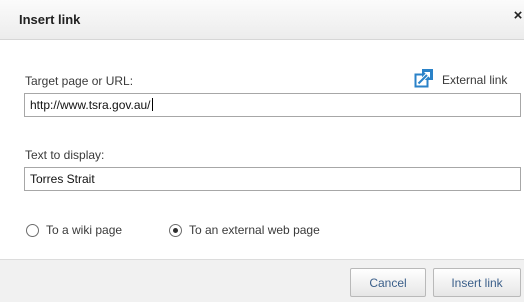  Describe the element at coordinates (90, 105) in the screenshot. I see `url-input-value: http://www.tsra.gov.au/` at that location.